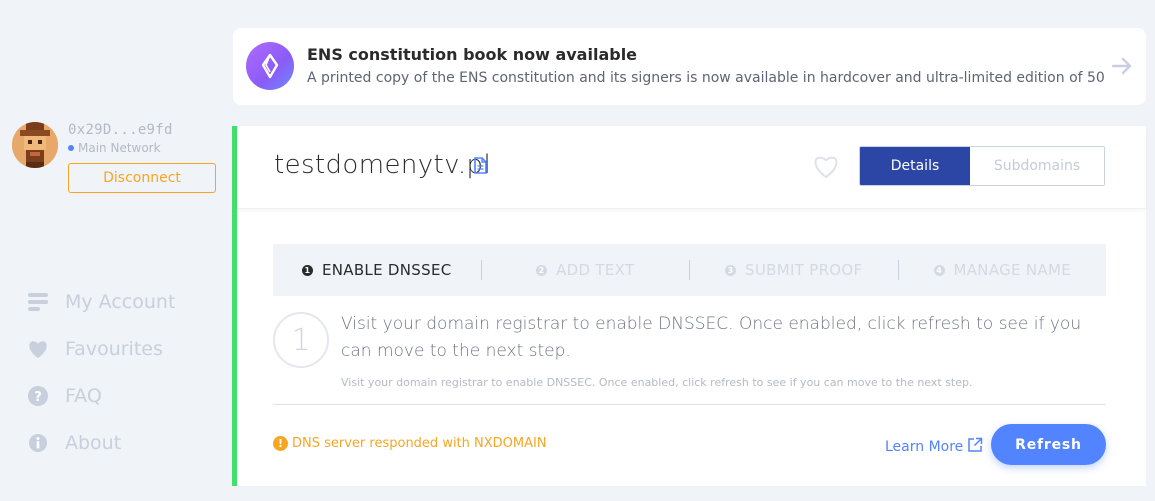 This screenshot has height=501, width=1155. What do you see at coordinates (689, 404) in the screenshot?
I see `divider` at bounding box center [689, 404].